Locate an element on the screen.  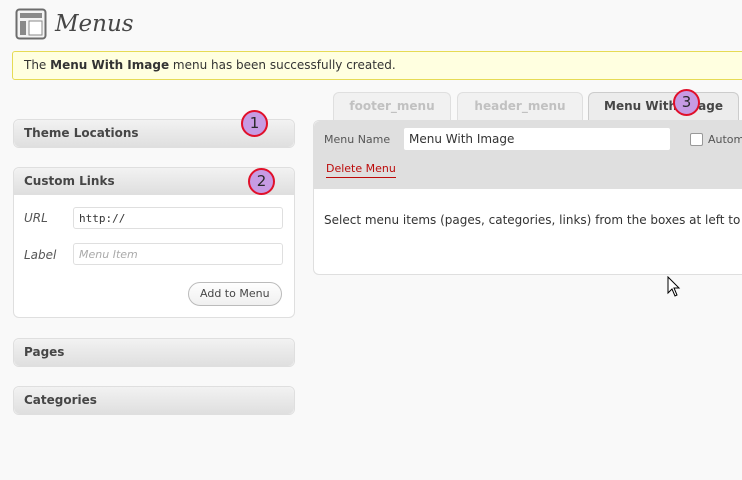
page-header: Menus is located at coordinates (74, 24).